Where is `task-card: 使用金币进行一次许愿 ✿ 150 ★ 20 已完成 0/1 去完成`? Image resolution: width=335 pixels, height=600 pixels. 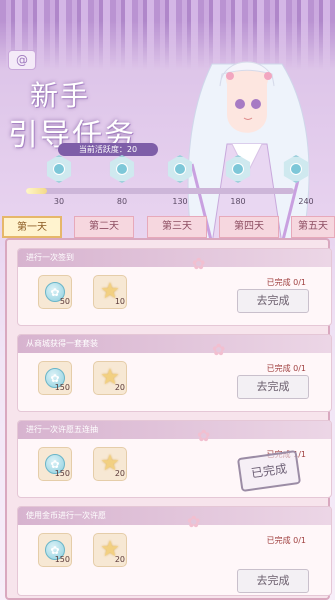 task-card: 使用金币进行一次许愿 ✿ 150 ★ 20 已完成 0/1 去完成 is located at coordinates (174, 551).